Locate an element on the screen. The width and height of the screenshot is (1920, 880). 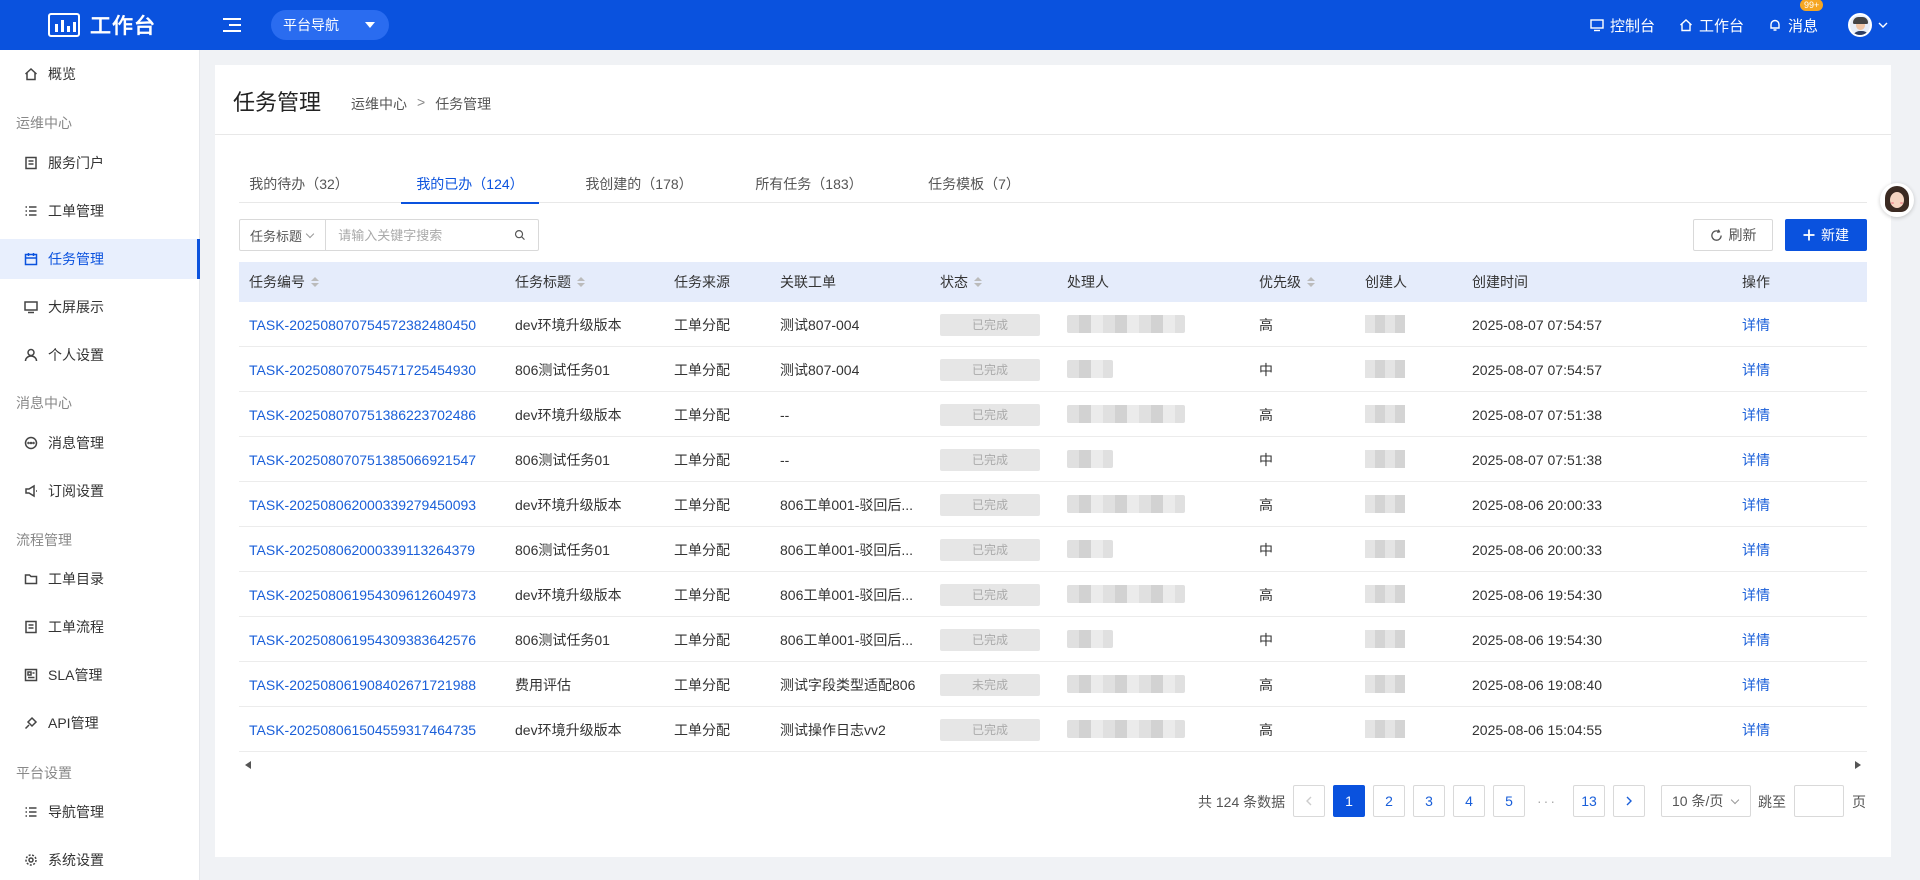
col-task-title: 任务标题 is located at coordinates (550, 282).